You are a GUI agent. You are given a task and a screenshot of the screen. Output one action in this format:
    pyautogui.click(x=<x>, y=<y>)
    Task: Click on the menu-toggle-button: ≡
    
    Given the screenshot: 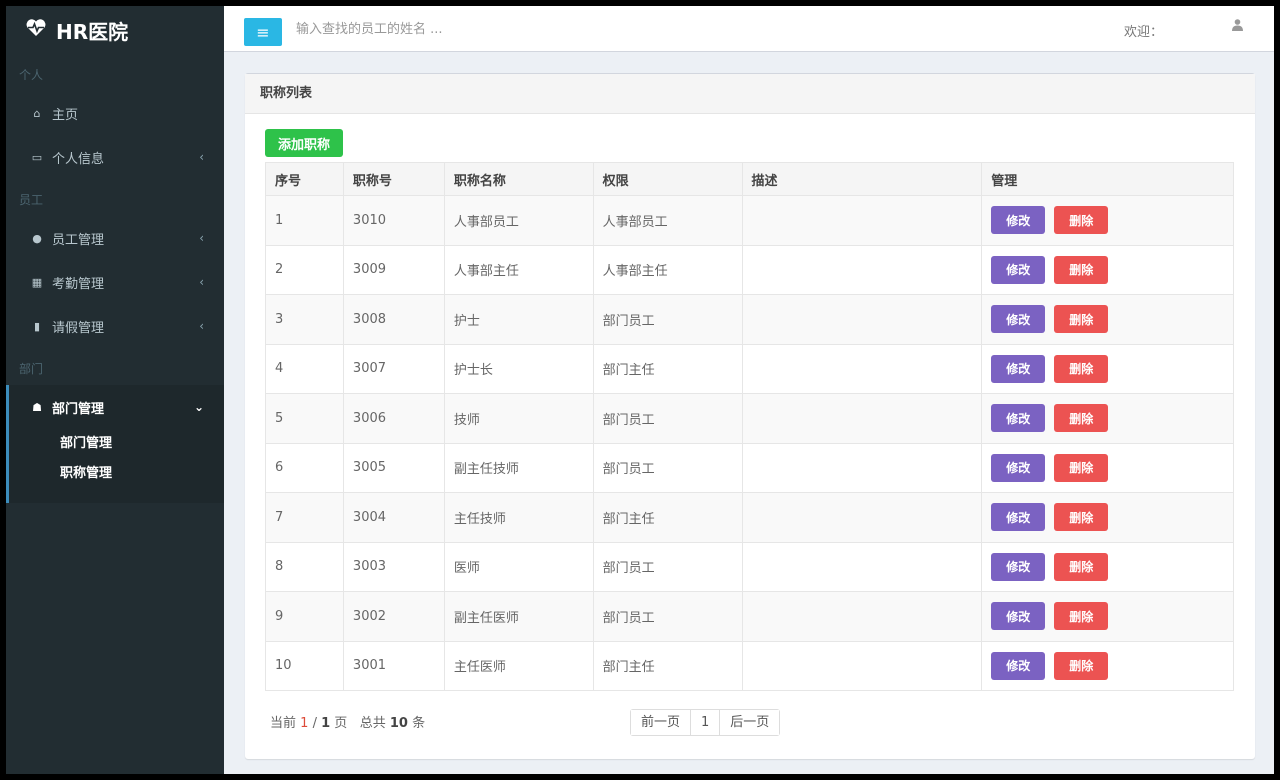 What is the action you would take?
    pyautogui.click(x=263, y=32)
    